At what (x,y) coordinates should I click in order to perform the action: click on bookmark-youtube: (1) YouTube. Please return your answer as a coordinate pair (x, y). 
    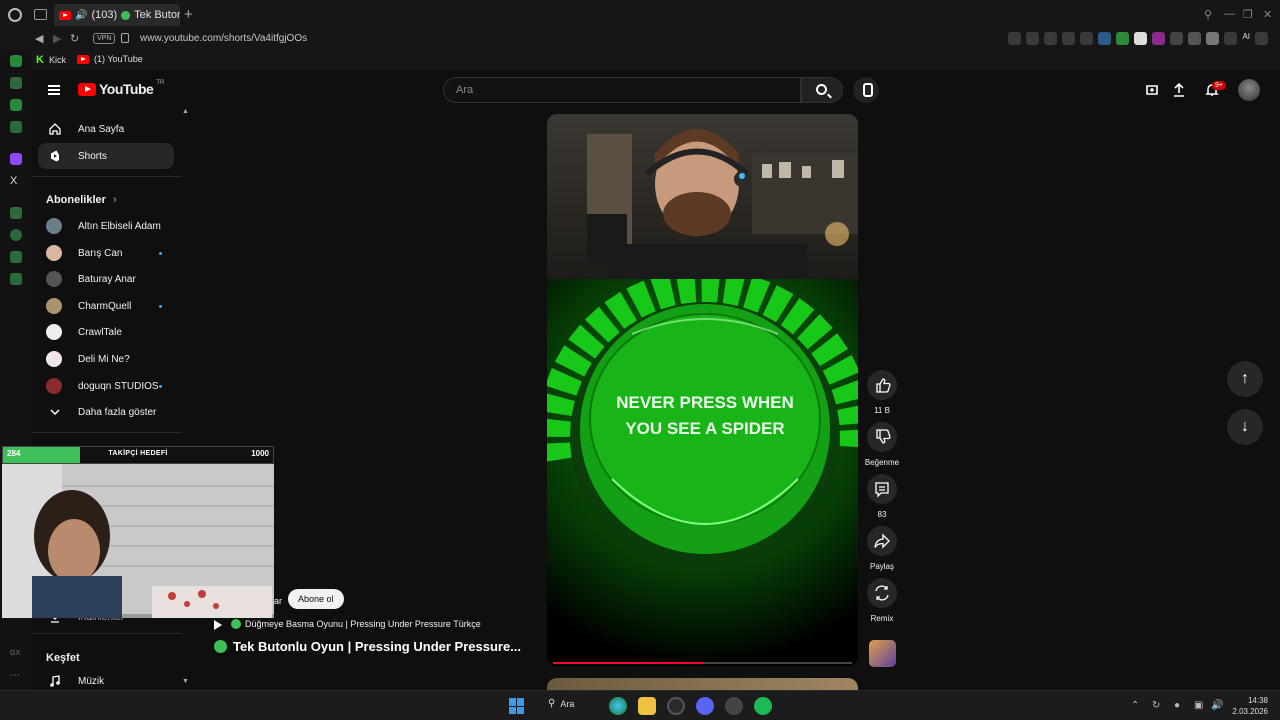
    Looking at the image, I should click on (110, 59).